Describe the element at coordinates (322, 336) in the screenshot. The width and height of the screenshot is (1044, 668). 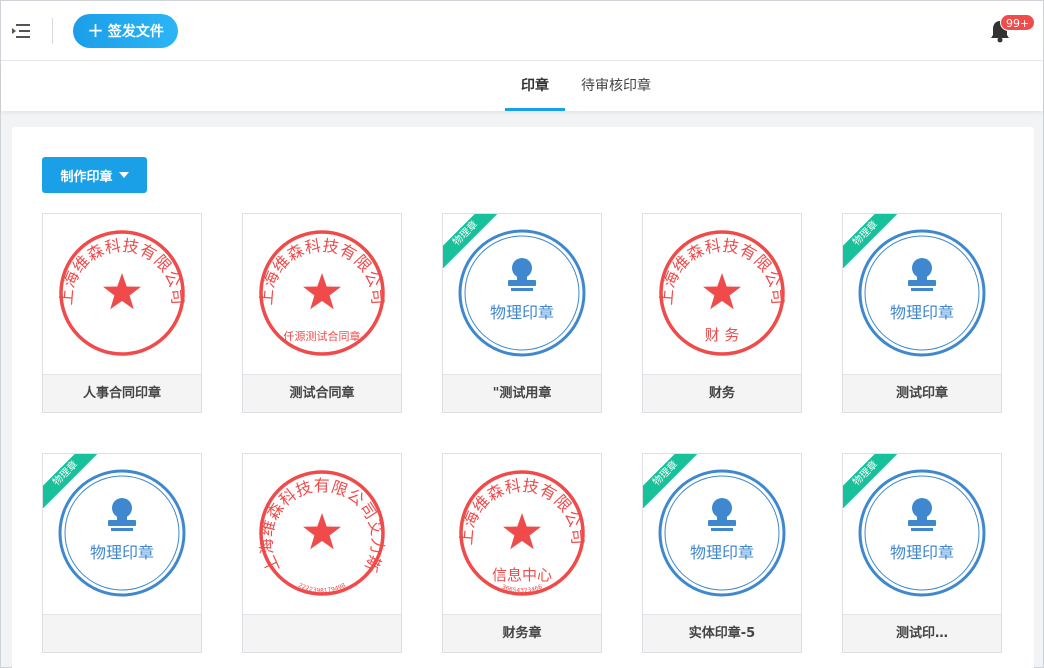
I see `seal-bottom-text: 仟源测试合同章` at that location.